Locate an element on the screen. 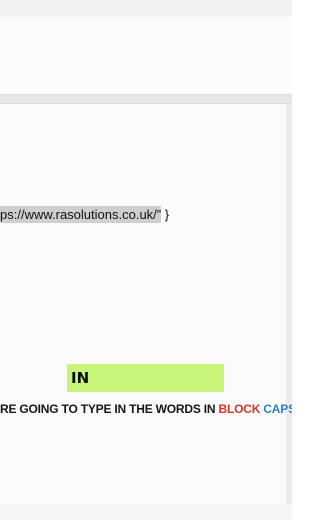 The image size is (320, 520). caption-text: RE GOING TO TYPE IN THE WORDS IN is located at coordinates (109, 409).